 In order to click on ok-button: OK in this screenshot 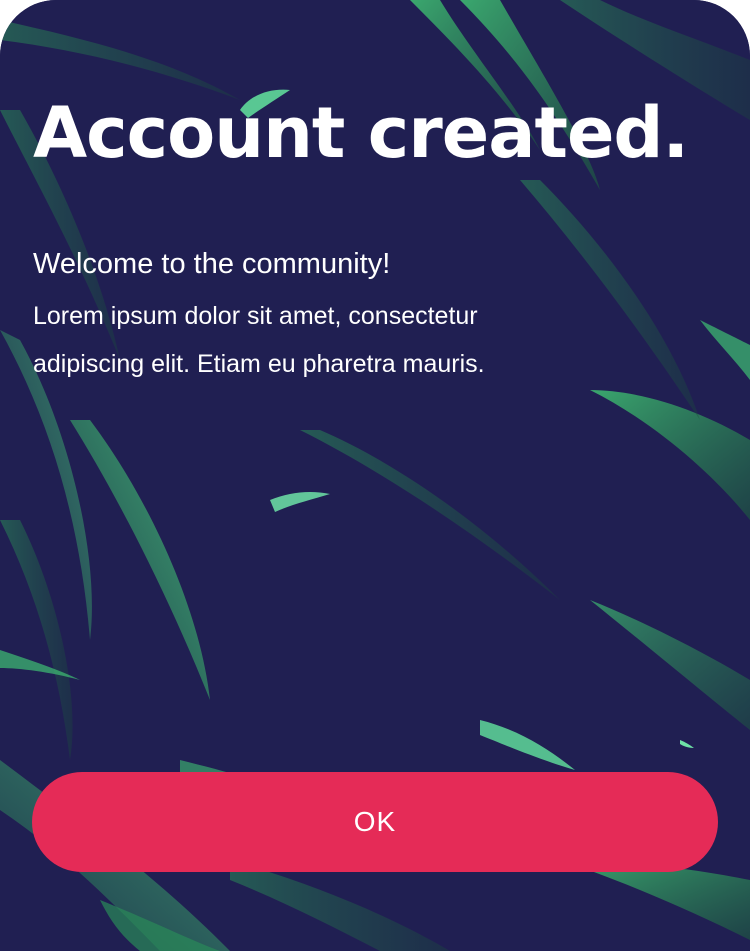, I will do `click(375, 822)`.